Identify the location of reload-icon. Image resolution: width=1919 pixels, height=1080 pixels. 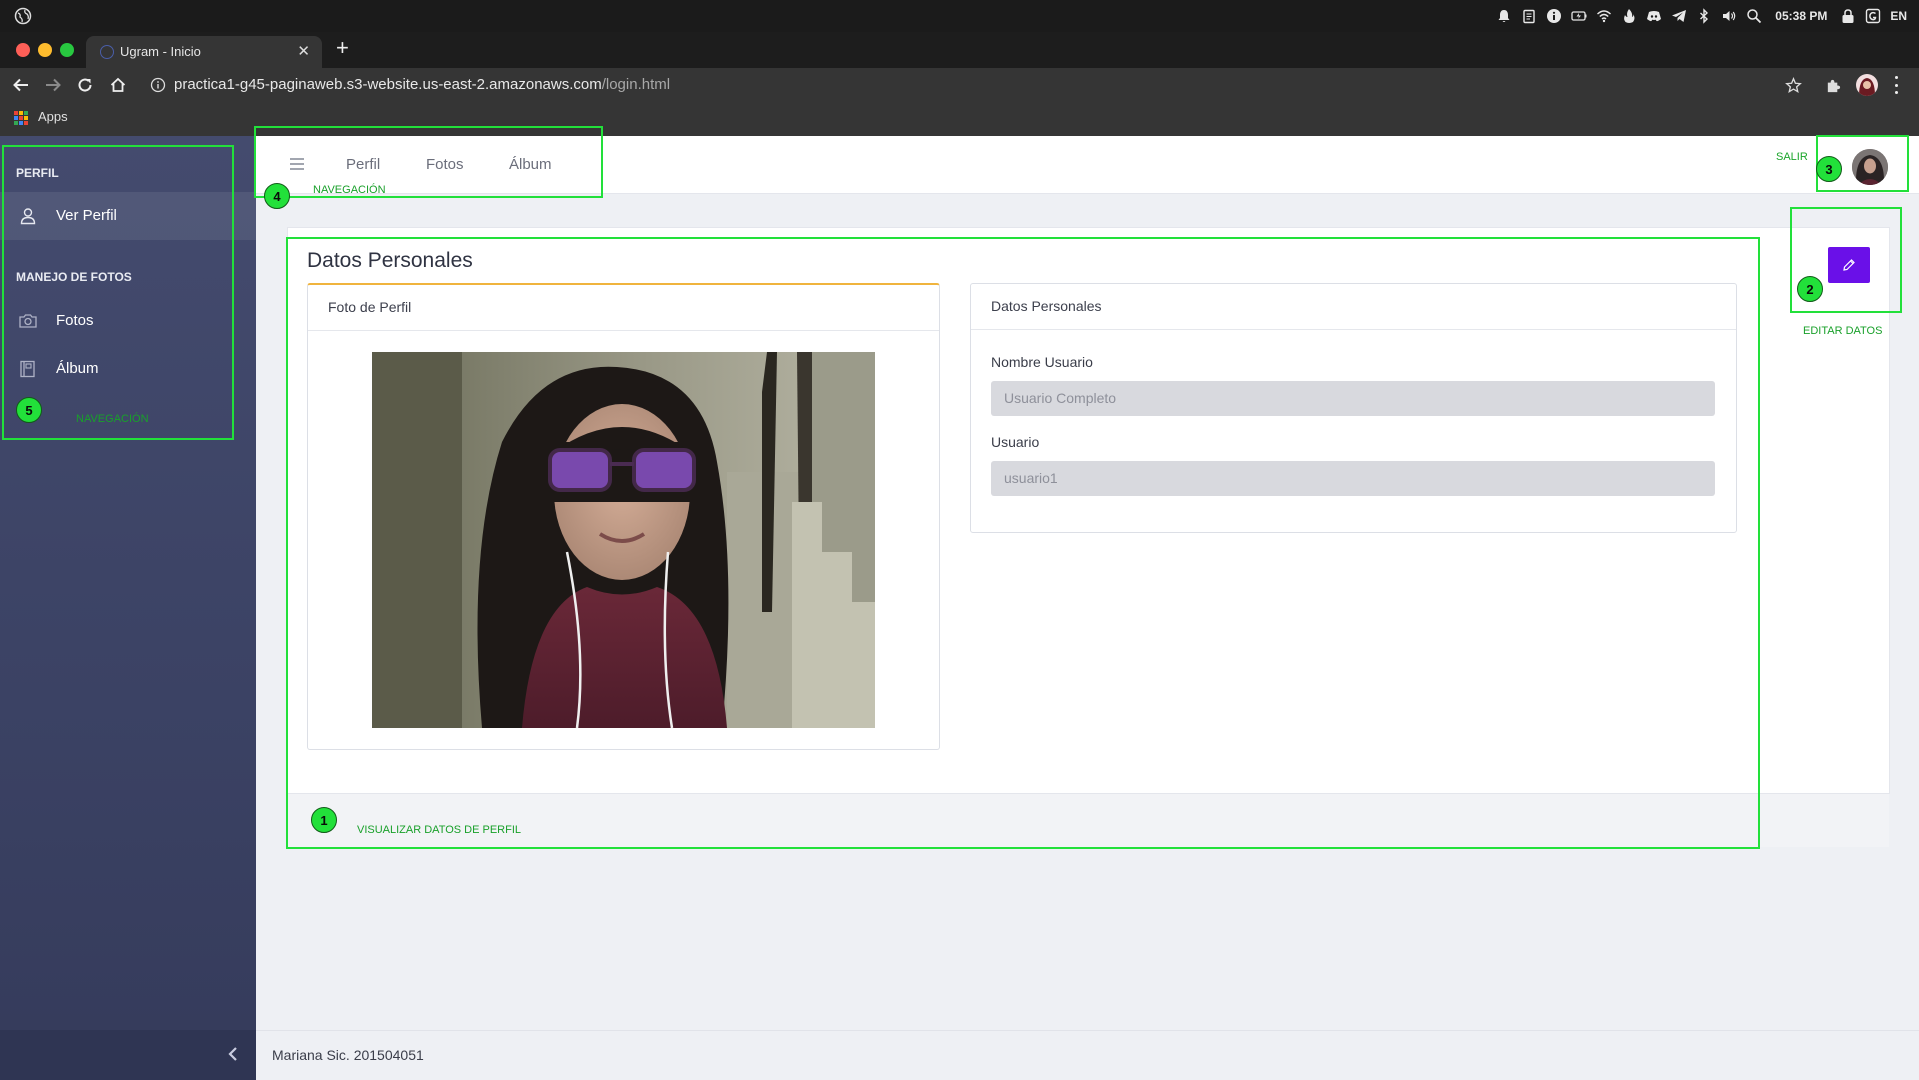
(85, 85).